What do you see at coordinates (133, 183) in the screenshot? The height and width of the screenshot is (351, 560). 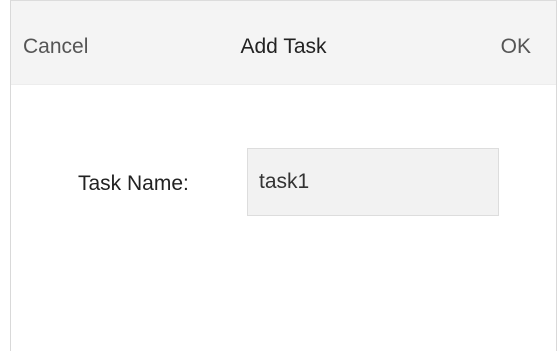 I see `task-name-label: Task Name:` at bounding box center [133, 183].